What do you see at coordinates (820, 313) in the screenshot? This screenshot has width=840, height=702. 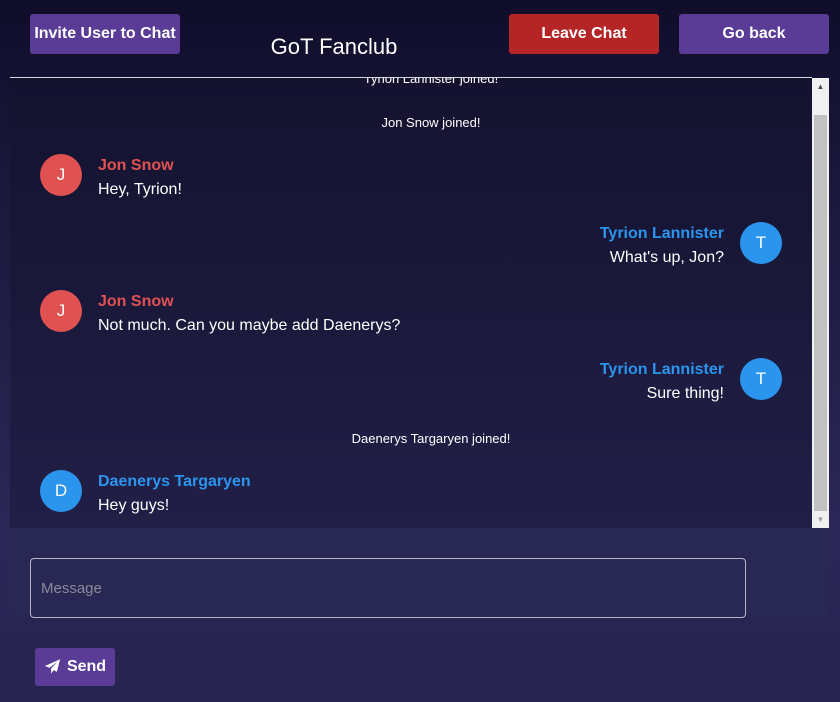 I see `scrollbar-thumb` at bounding box center [820, 313].